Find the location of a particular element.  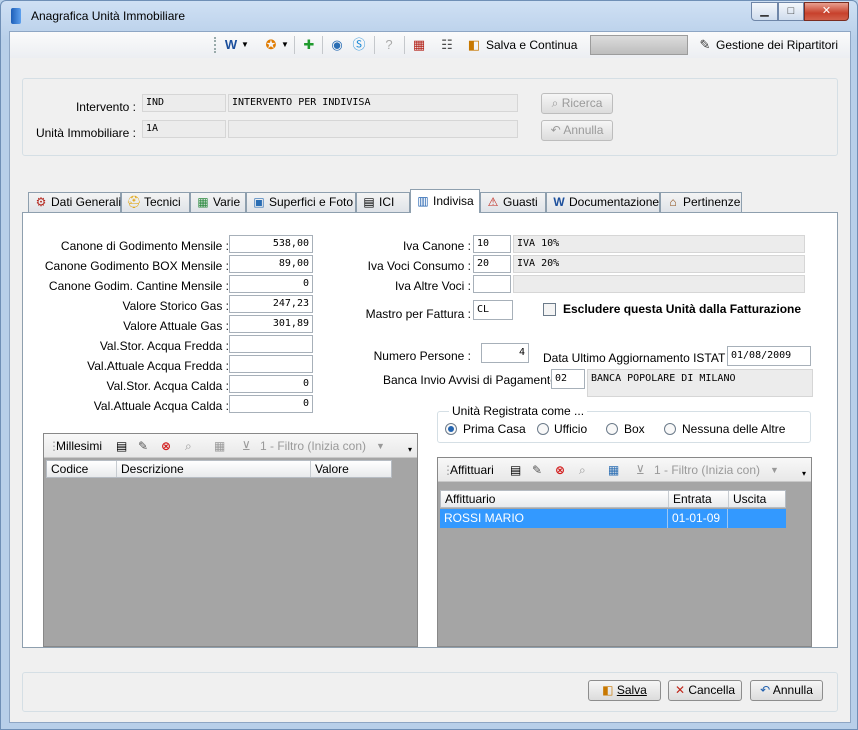

iva-altre-code is located at coordinates (492, 284).